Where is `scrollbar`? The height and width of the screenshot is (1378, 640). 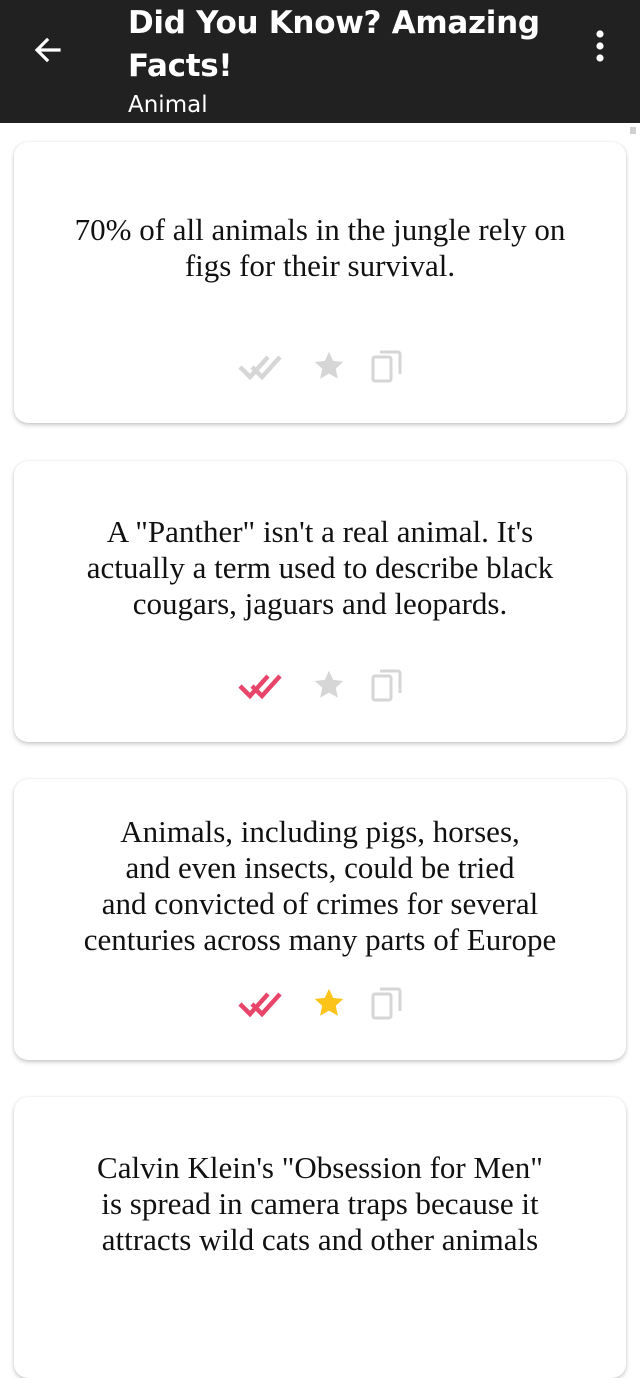
scrollbar is located at coordinates (633, 130).